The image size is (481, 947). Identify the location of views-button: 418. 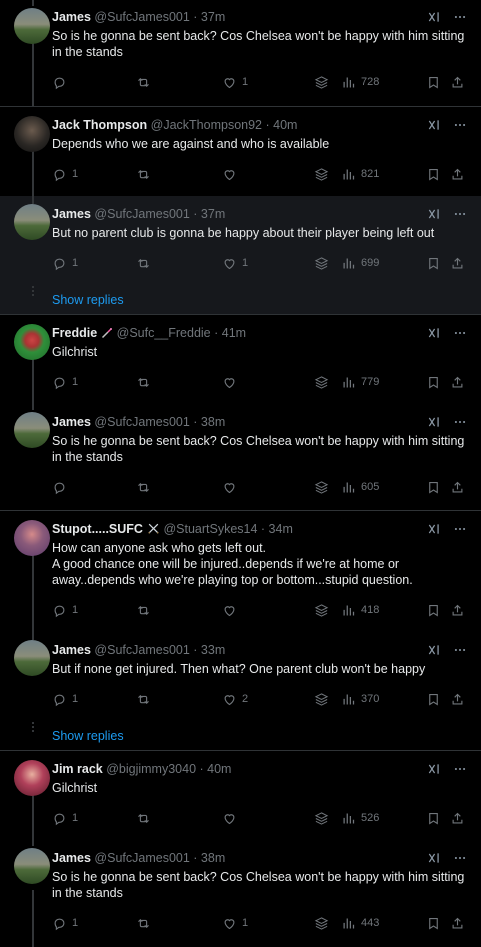
(360, 610).